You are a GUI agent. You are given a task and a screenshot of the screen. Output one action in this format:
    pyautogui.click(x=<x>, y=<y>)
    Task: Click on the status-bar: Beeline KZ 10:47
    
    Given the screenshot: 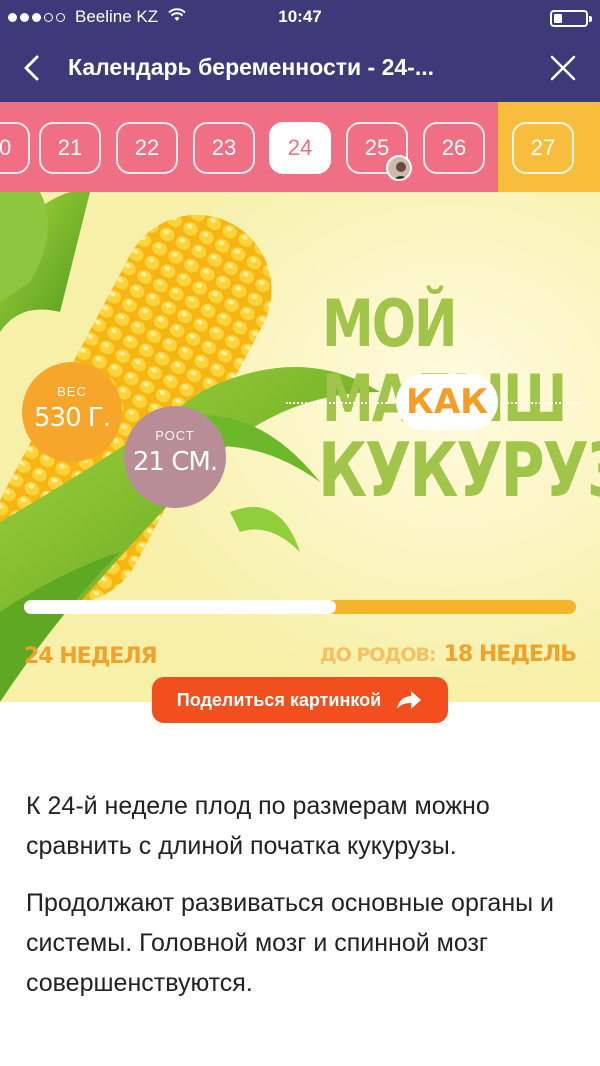 What is the action you would take?
    pyautogui.click(x=300, y=18)
    